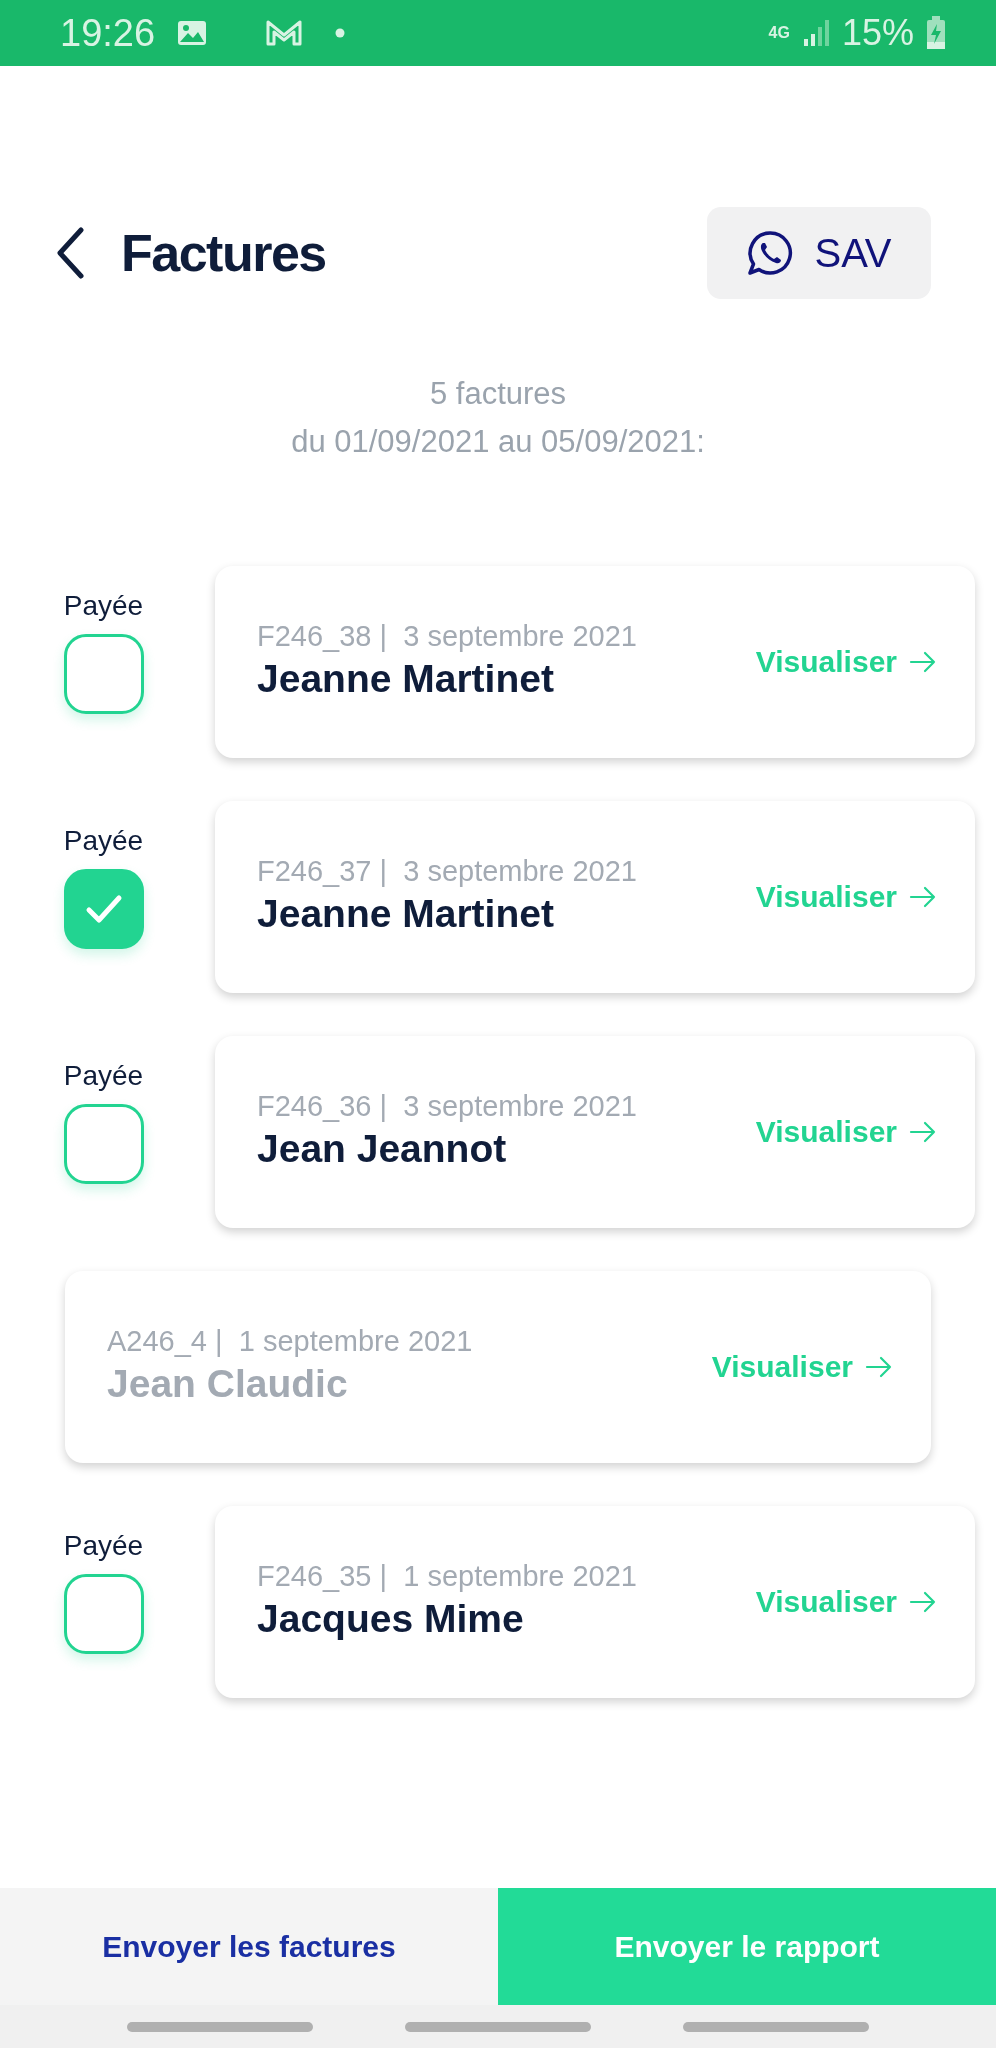 The width and height of the screenshot is (996, 2048). What do you see at coordinates (228, 1383) in the screenshot?
I see `client-name: Jean Claudic` at bounding box center [228, 1383].